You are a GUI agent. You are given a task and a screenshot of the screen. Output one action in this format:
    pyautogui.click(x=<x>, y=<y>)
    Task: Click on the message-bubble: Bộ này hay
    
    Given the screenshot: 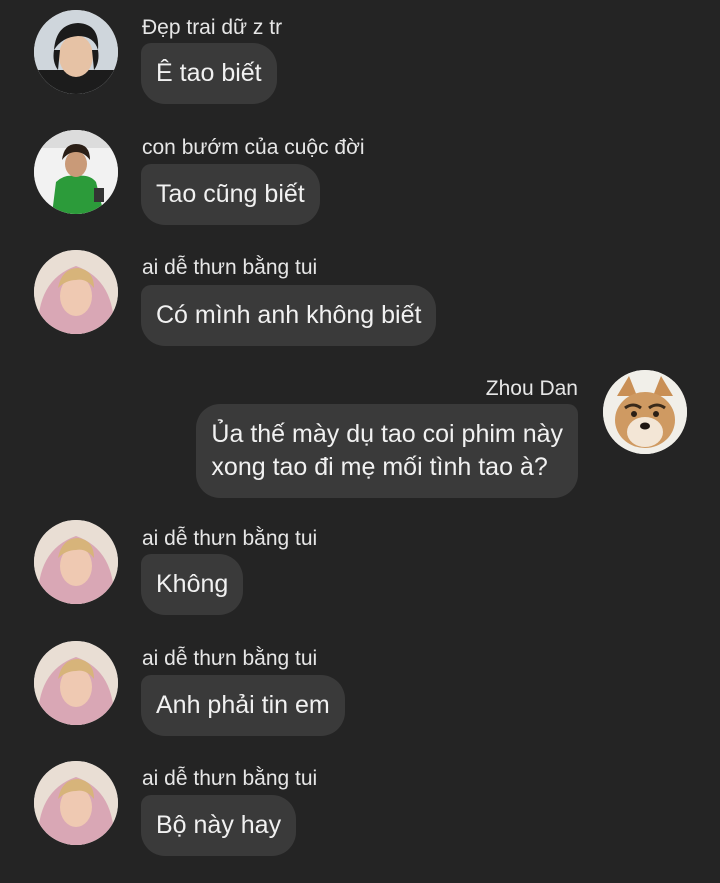 What is the action you would take?
    pyautogui.click(x=219, y=825)
    